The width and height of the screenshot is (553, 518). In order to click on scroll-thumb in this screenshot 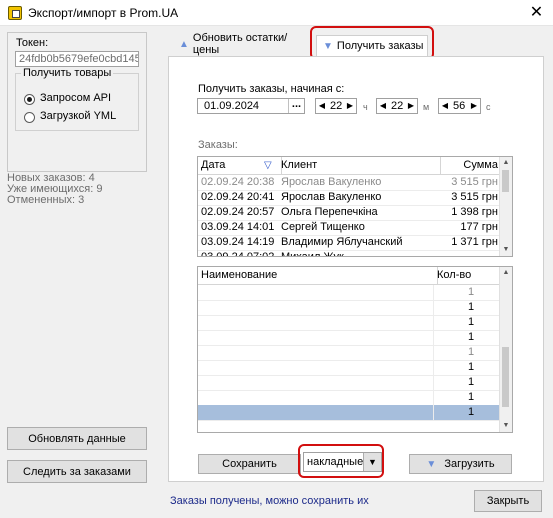, I will do `click(505, 181)`.